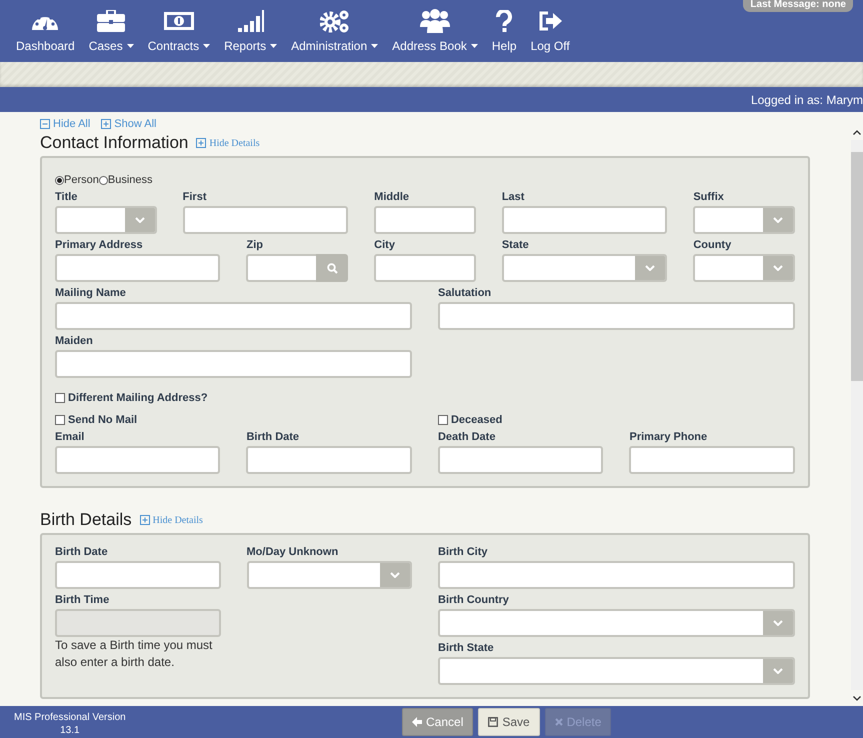  What do you see at coordinates (465, 293) in the screenshot?
I see `field-label: Salutation` at bounding box center [465, 293].